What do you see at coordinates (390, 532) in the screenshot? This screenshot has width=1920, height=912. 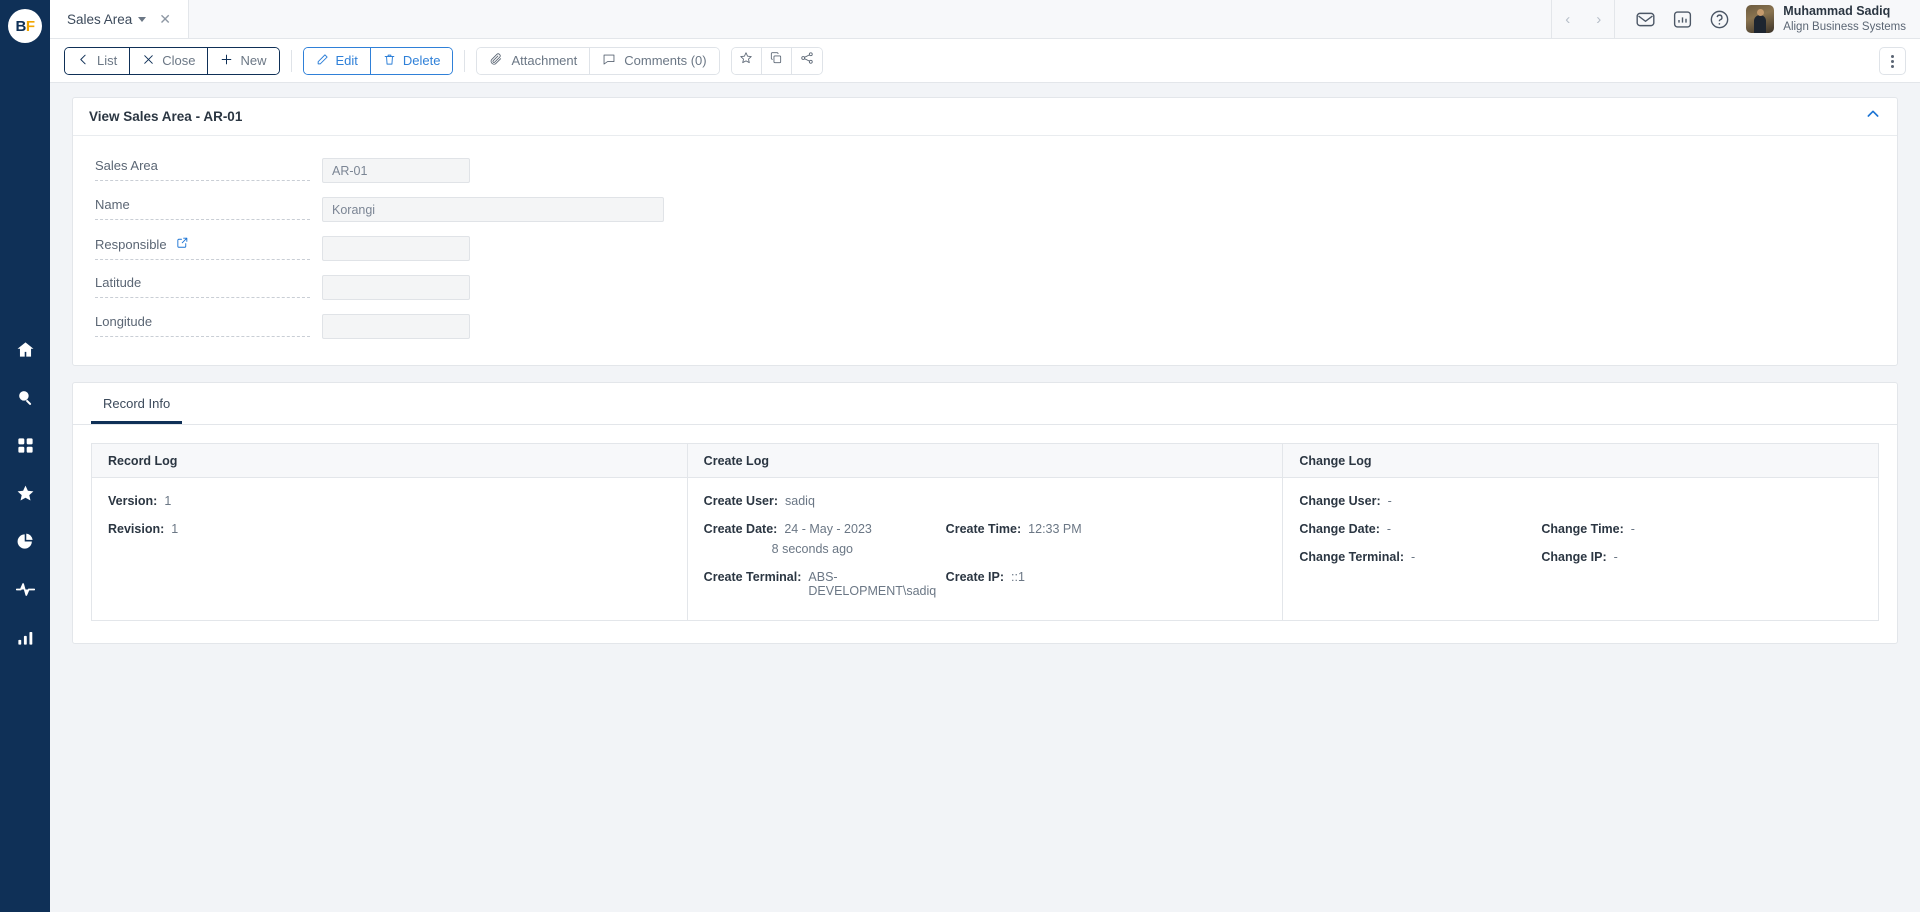 I see `record-log-column: Record Log Version: 1 Revision: 1` at bounding box center [390, 532].